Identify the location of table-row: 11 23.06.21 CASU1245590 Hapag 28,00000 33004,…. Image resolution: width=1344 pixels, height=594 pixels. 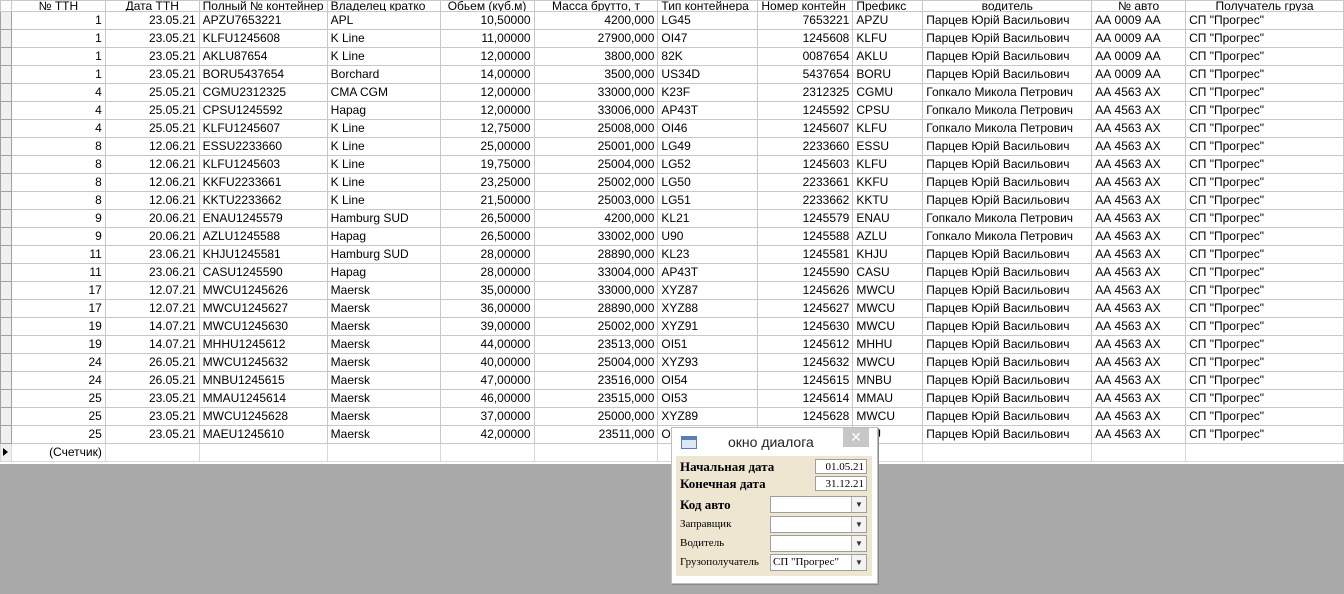
(672, 272).